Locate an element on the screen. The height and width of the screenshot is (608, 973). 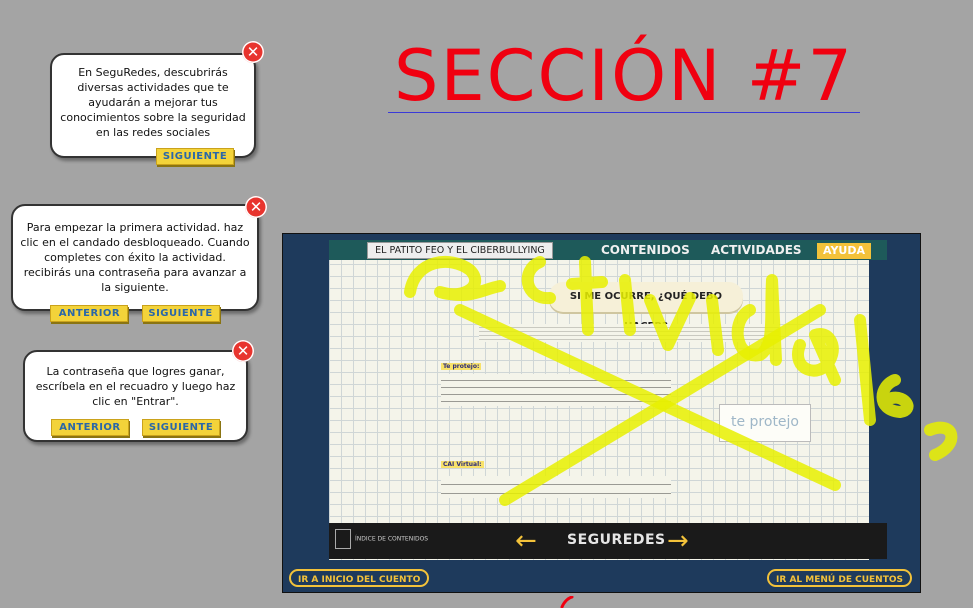
stroke-a2 is located at coordinates (816, 357).